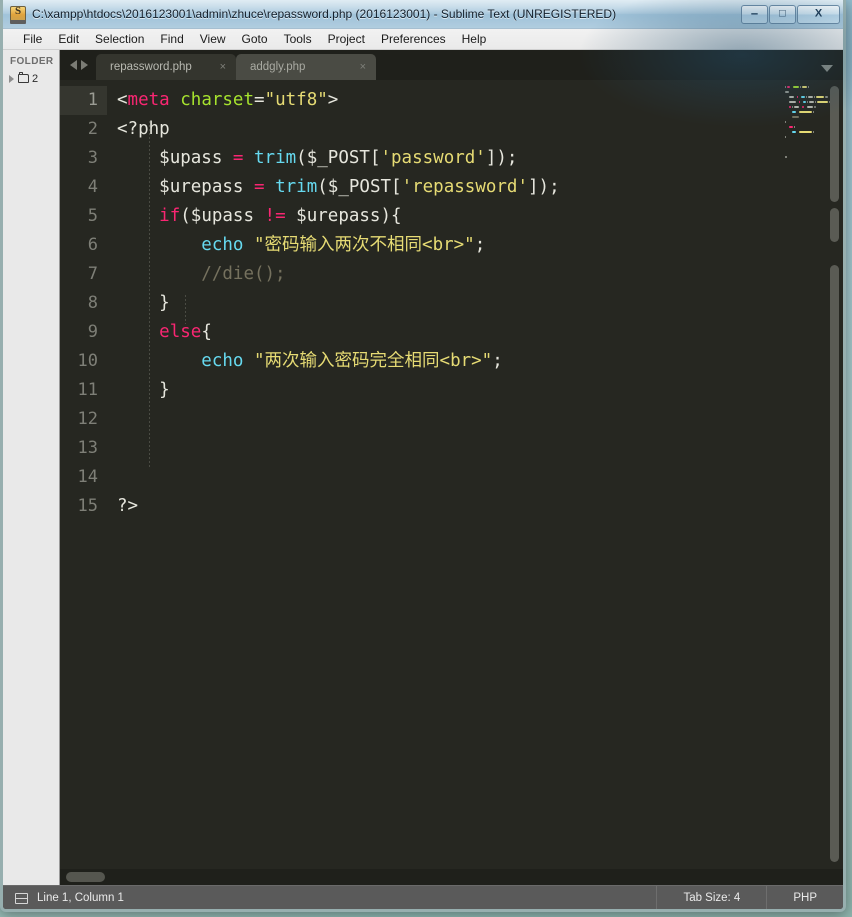 The height and width of the screenshot is (917, 852). I want to click on code-token: }, so click(143, 303).